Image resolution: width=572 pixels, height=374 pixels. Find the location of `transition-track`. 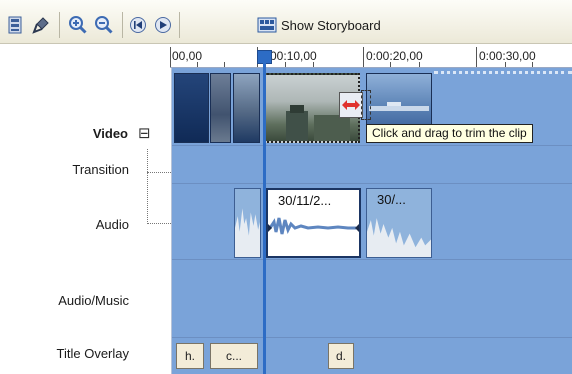

transition-track is located at coordinates (372, 165).